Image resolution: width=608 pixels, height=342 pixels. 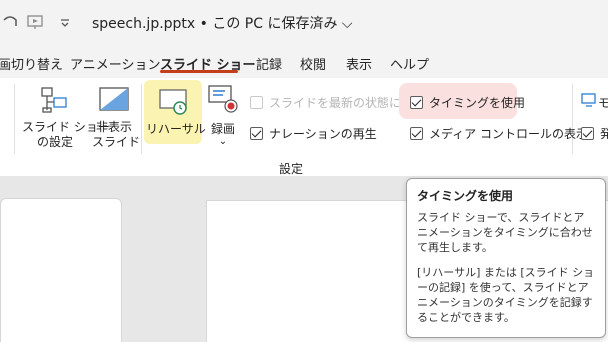 I want to click on show-media-controls-label: メディア コントロールの表示, so click(x=508, y=134).